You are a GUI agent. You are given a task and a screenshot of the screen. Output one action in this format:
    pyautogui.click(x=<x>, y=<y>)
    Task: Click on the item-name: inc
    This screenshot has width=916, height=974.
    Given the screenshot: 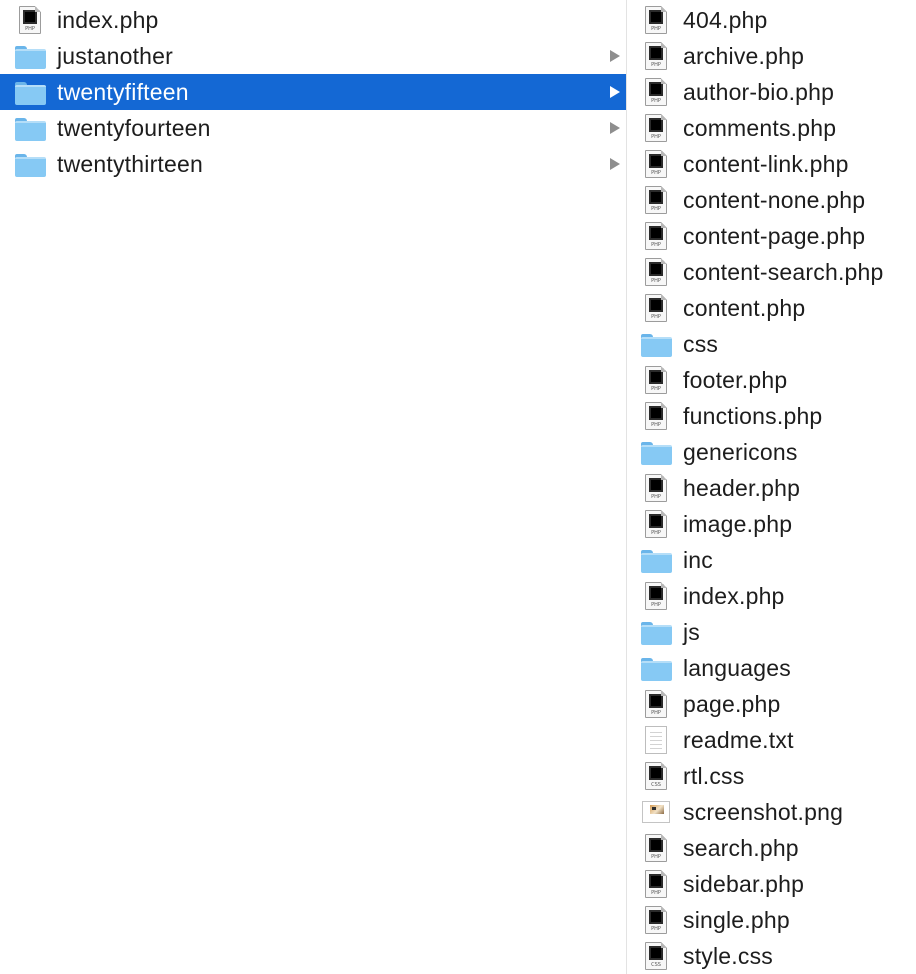 What is the action you would take?
    pyautogui.click(x=698, y=559)
    